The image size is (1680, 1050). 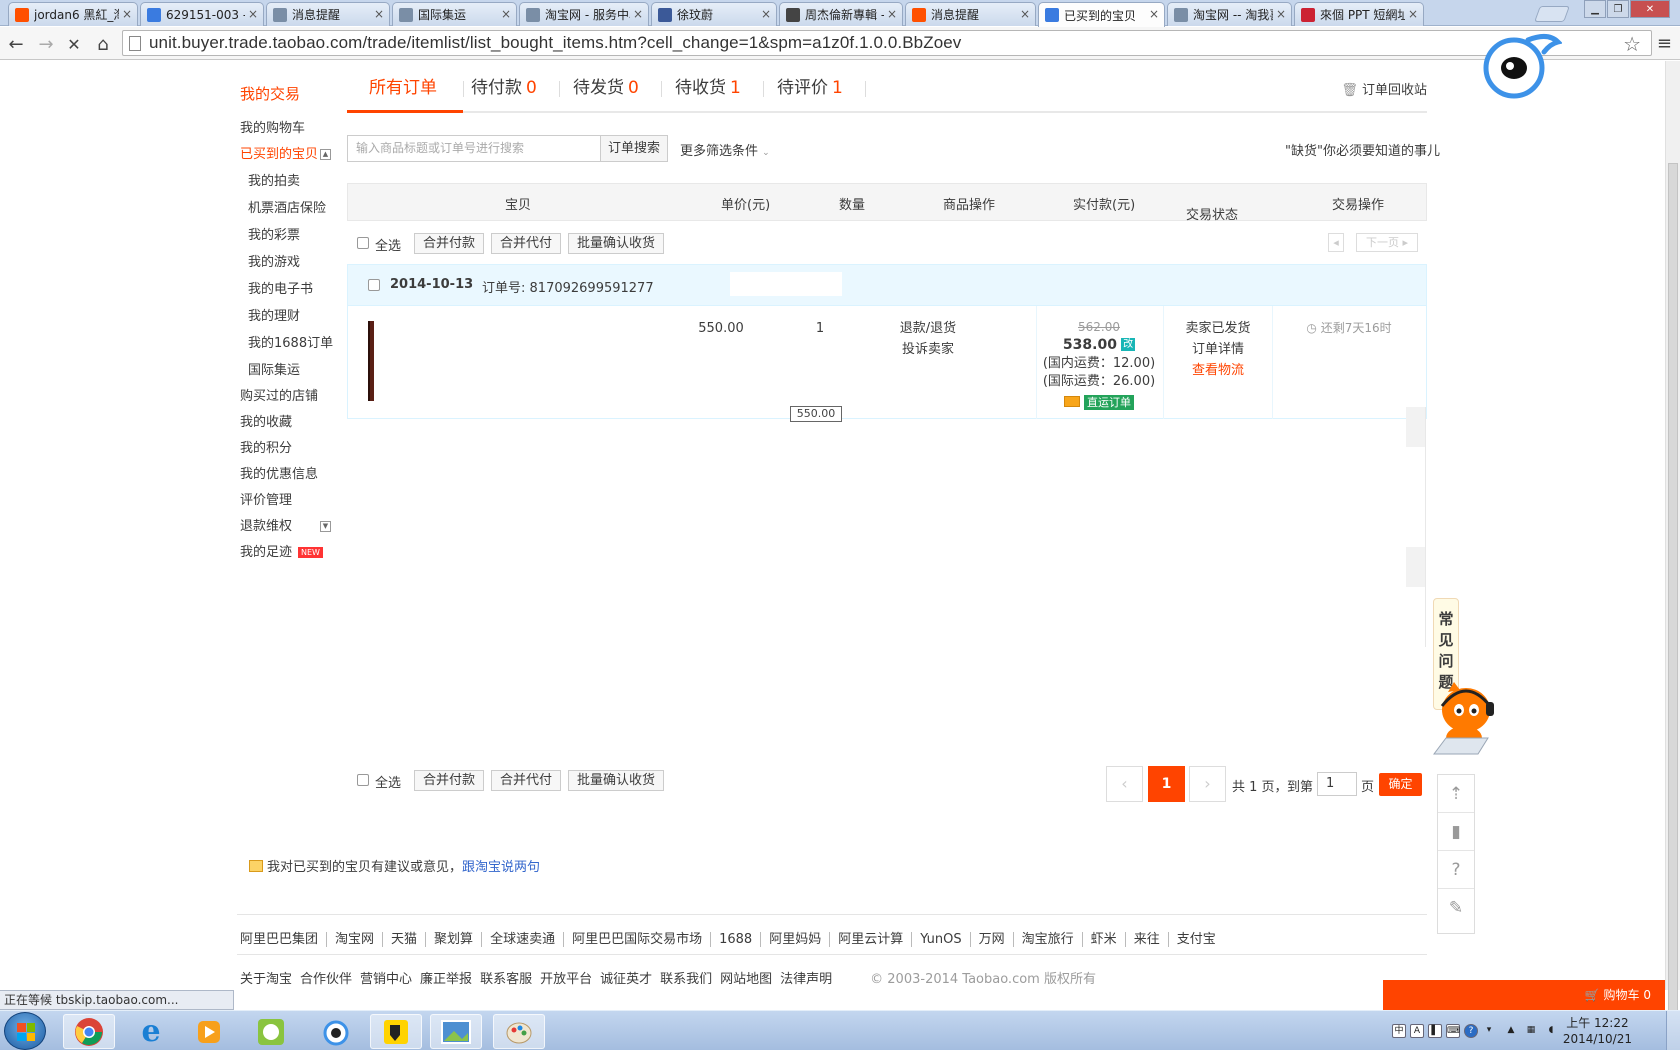 What do you see at coordinates (449, 780) in the screenshot?
I see `merge-pay-button-bottom: 合并付款` at bounding box center [449, 780].